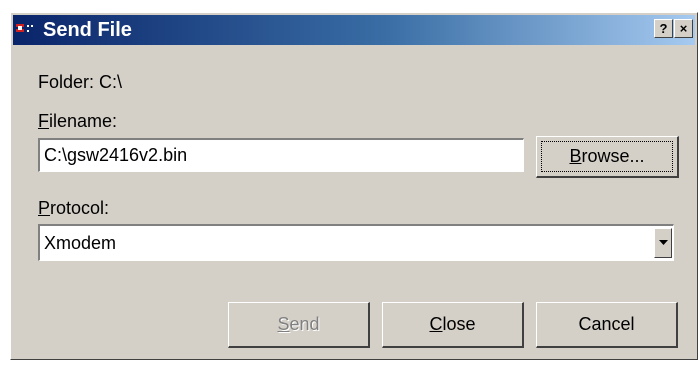  I want to click on protocol-label: Protocol:, so click(74, 208).